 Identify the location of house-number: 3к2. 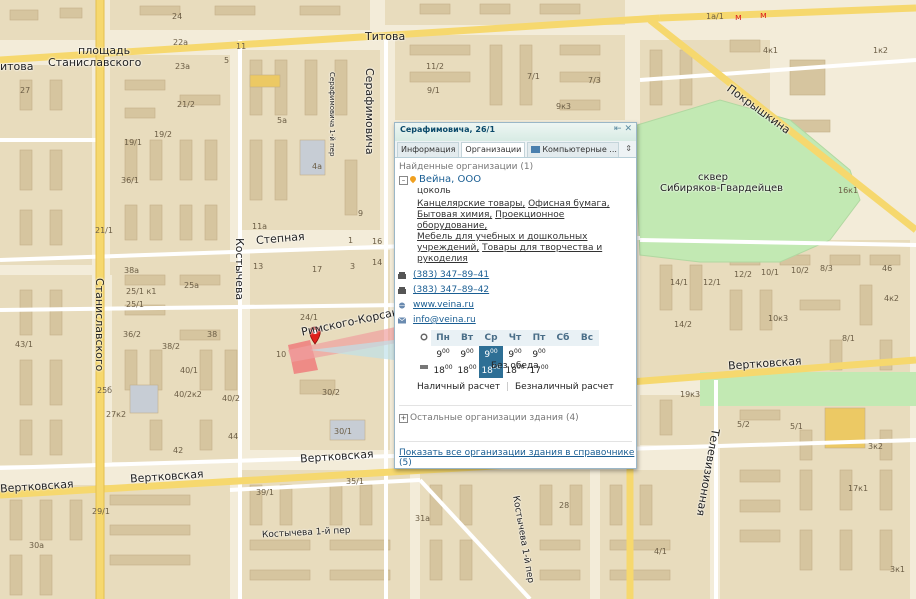
(876, 446).